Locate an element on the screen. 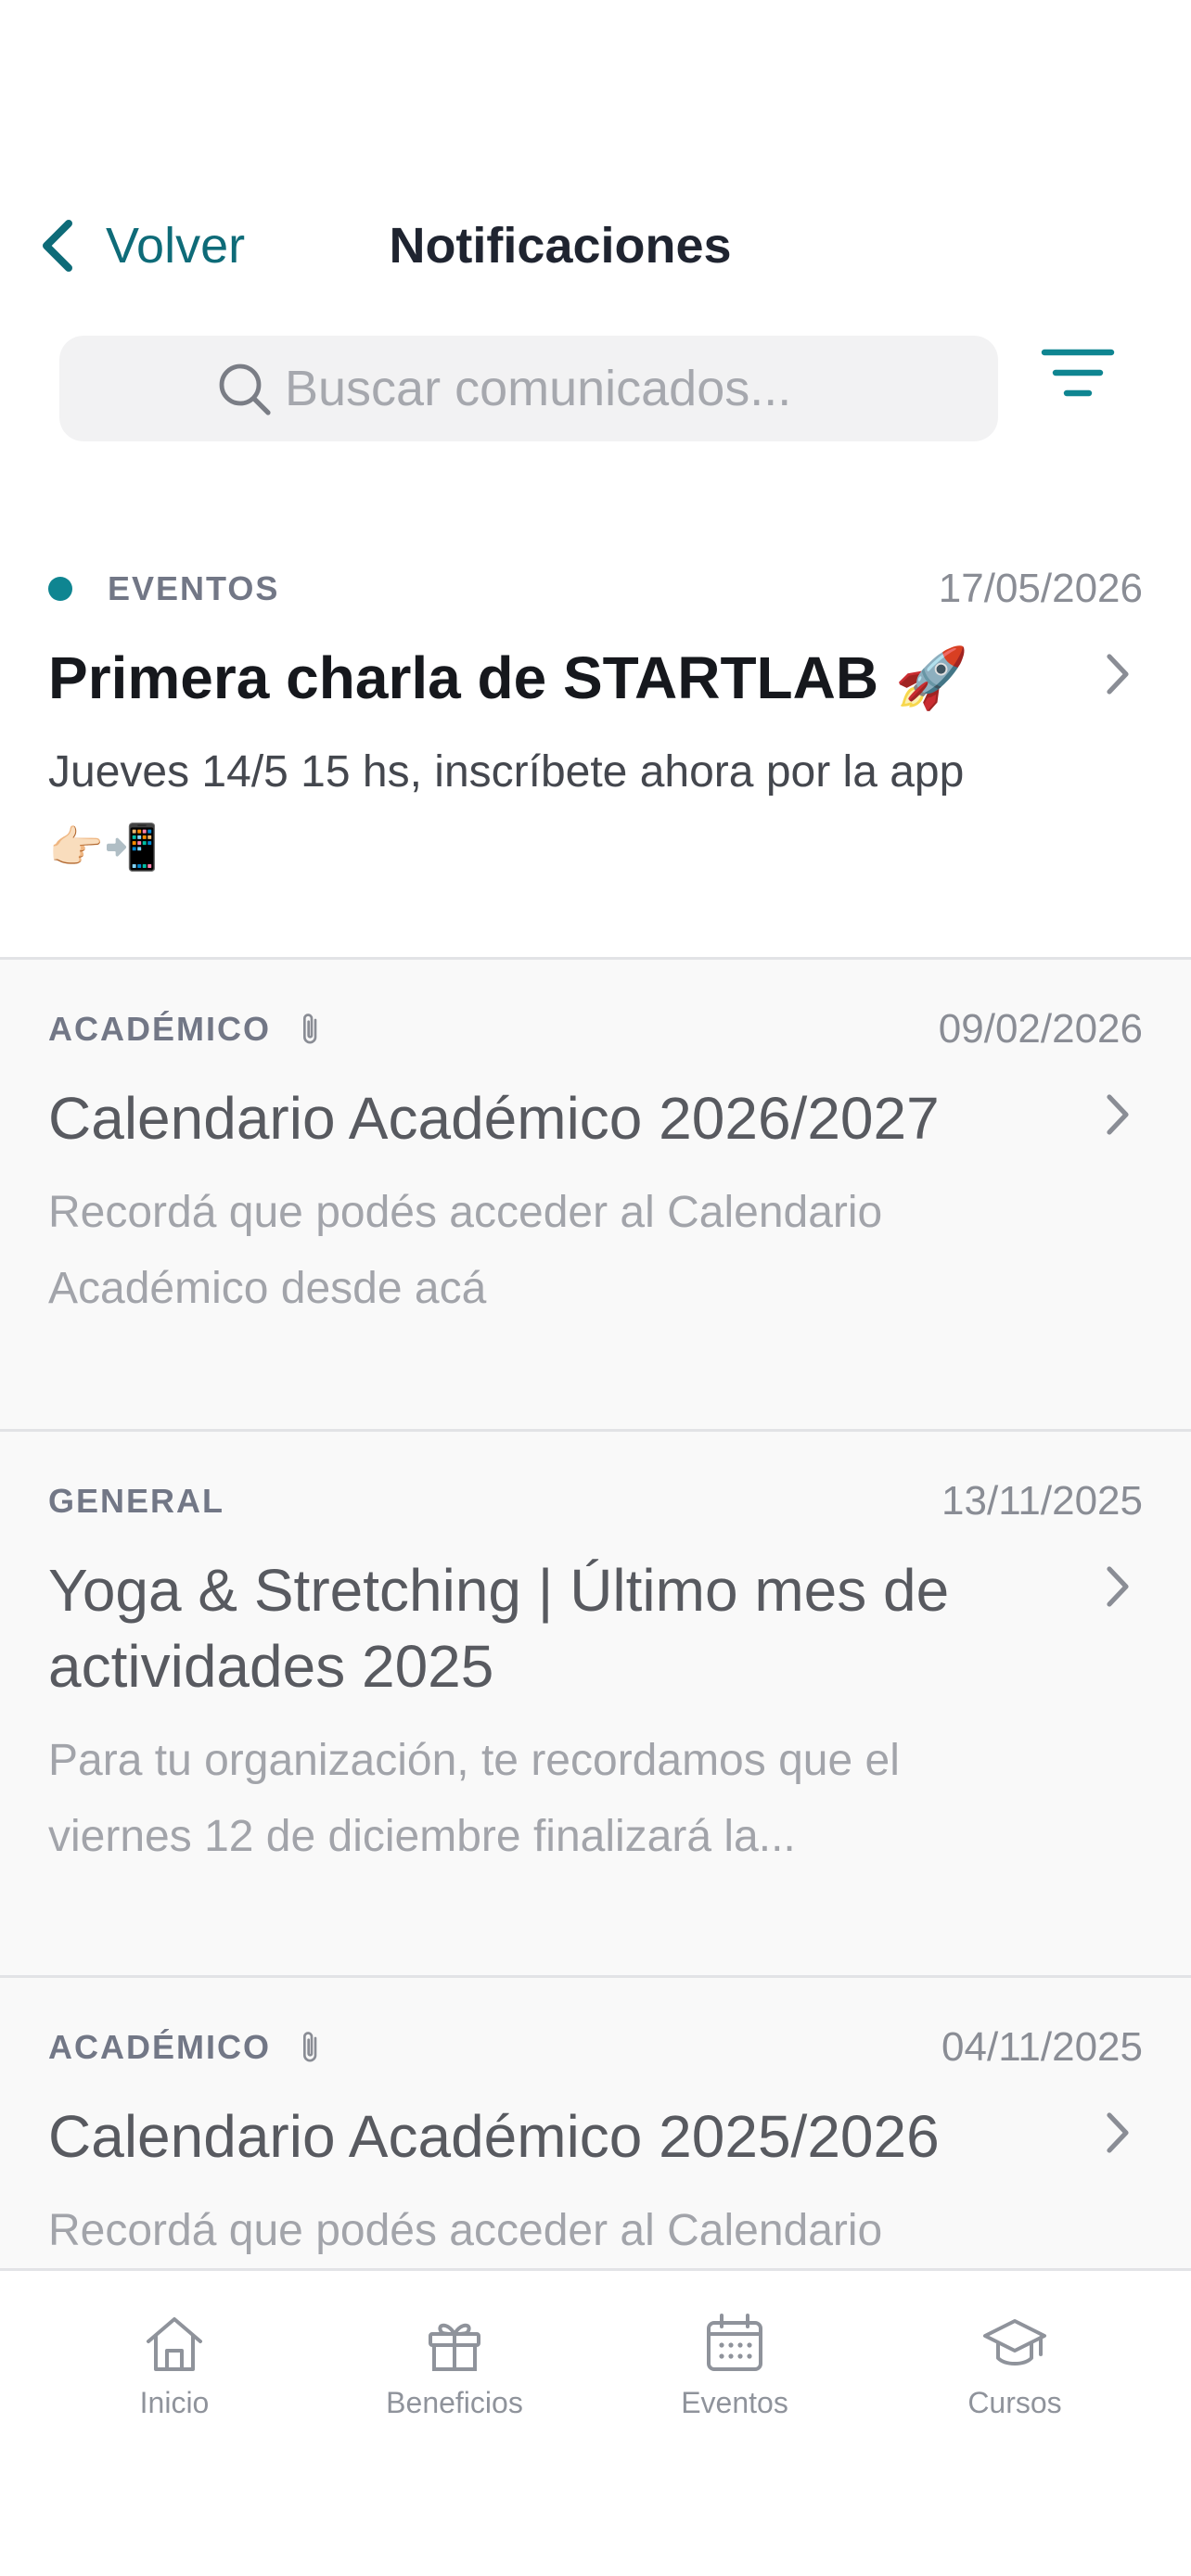 The height and width of the screenshot is (2576, 1191). page-title: Notificaciones is located at coordinates (560, 246).